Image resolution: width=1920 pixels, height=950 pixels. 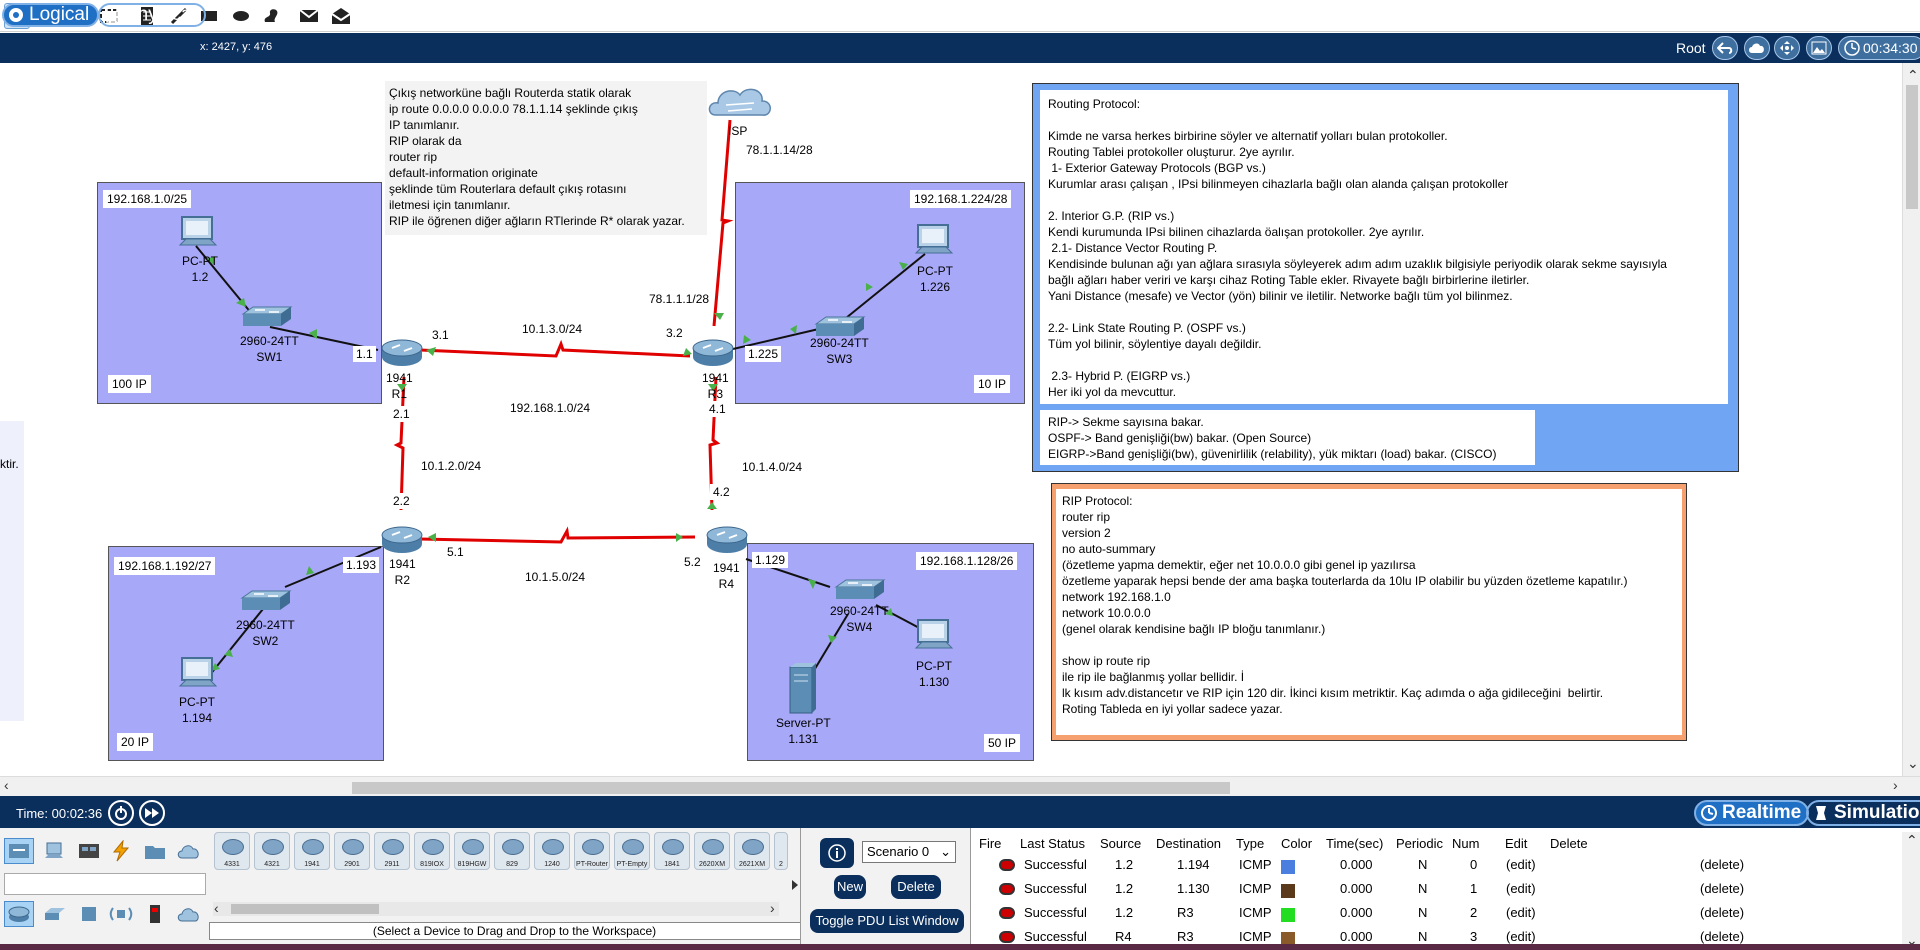 What do you see at coordinates (6, 785) in the screenshot?
I see `scroll-left-icon: ‹` at bounding box center [6, 785].